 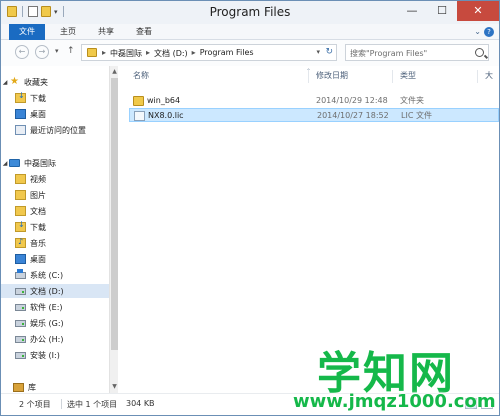 I want to click on nav-item-drive-c: 系统 (C:), so click(x=55, y=275).